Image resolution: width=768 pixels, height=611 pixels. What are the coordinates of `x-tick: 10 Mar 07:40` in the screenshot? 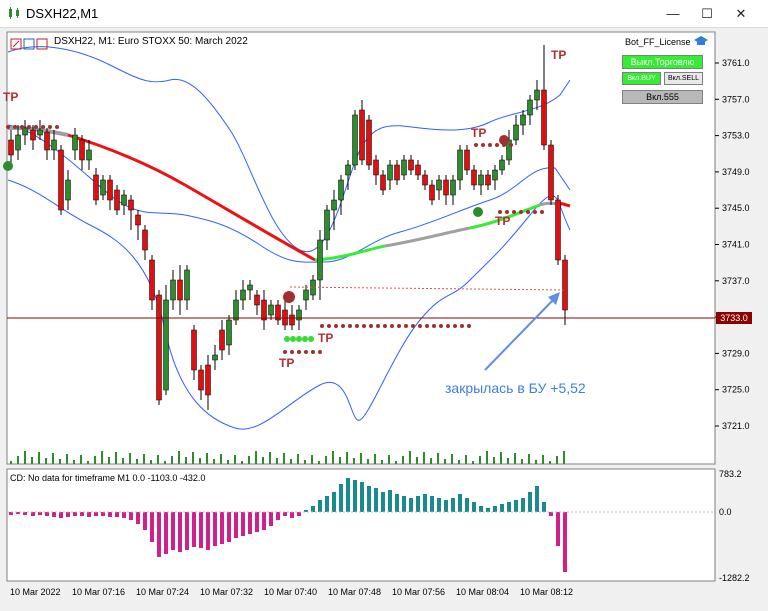 It's located at (291, 592).